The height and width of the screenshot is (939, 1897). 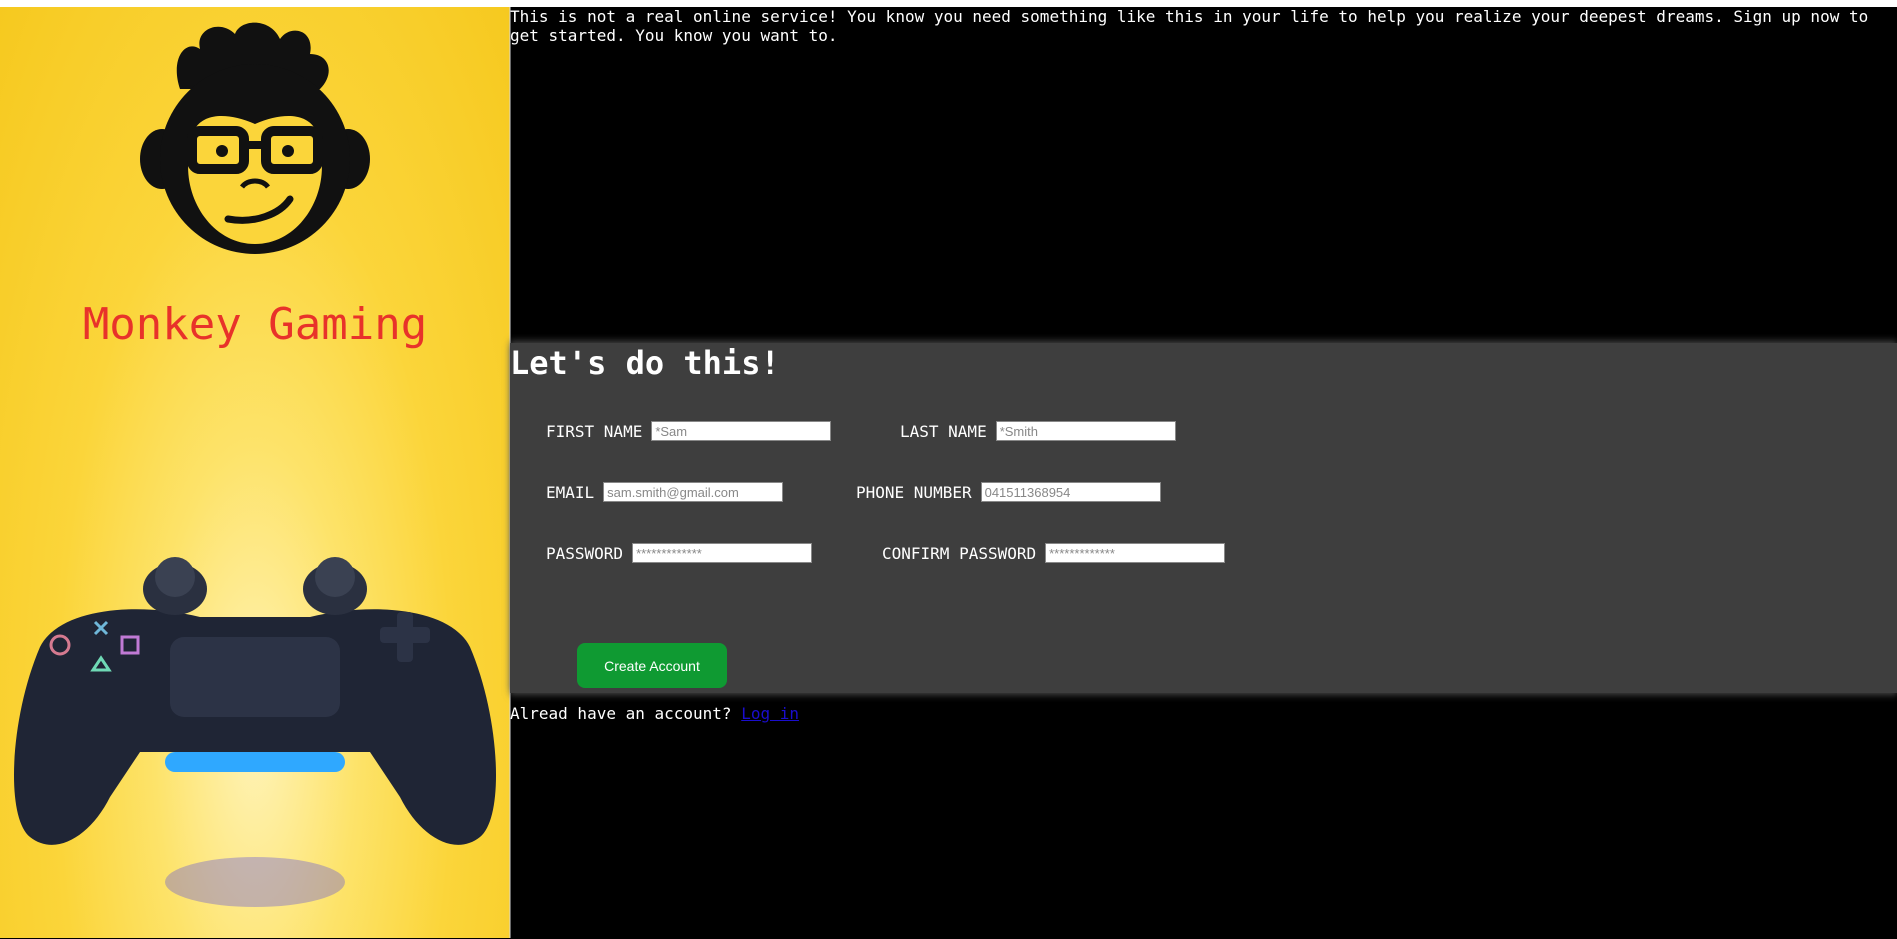 What do you see at coordinates (594, 431) in the screenshot?
I see `first-name-label: FIRST NAME` at bounding box center [594, 431].